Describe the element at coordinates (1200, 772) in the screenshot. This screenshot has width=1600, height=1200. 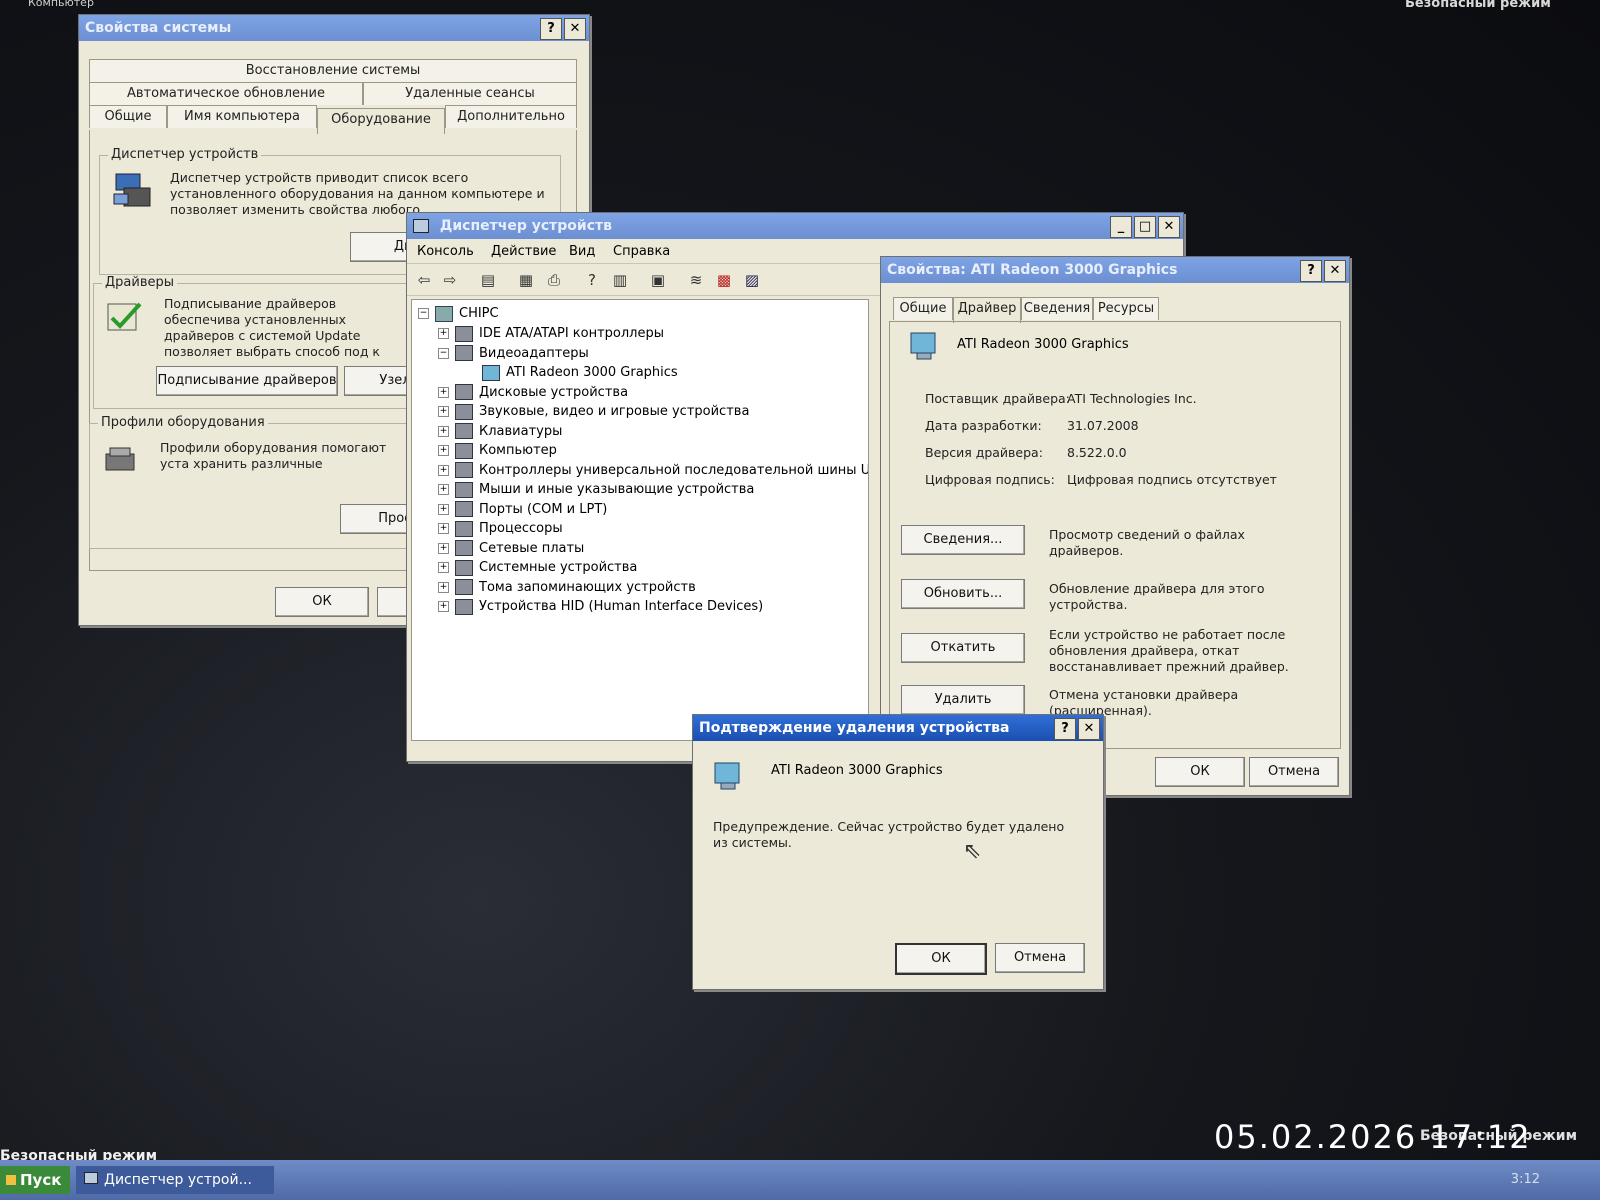
I see `props-ok-button: ОК` at that location.